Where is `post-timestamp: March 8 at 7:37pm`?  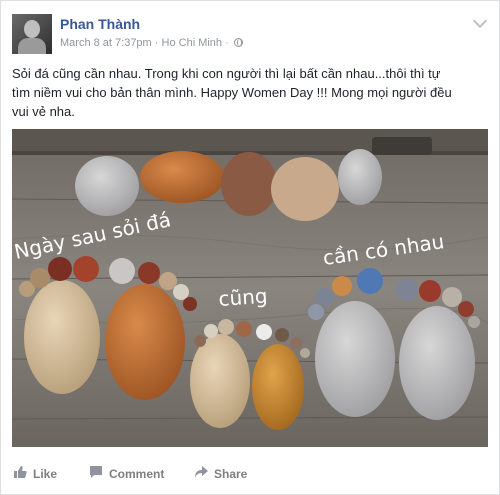
post-timestamp: March 8 at 7:37pm is located at coordinates (106, 43).